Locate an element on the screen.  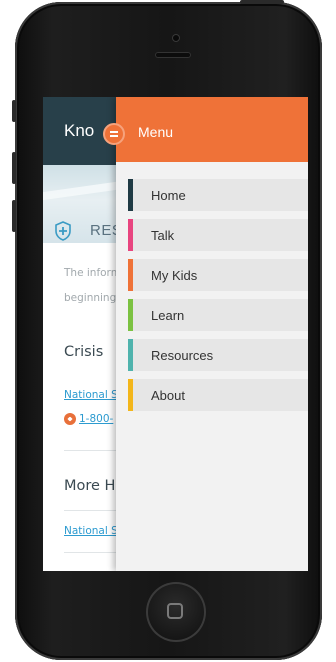
menu-item-about: About is located at coordinates (218, 395).